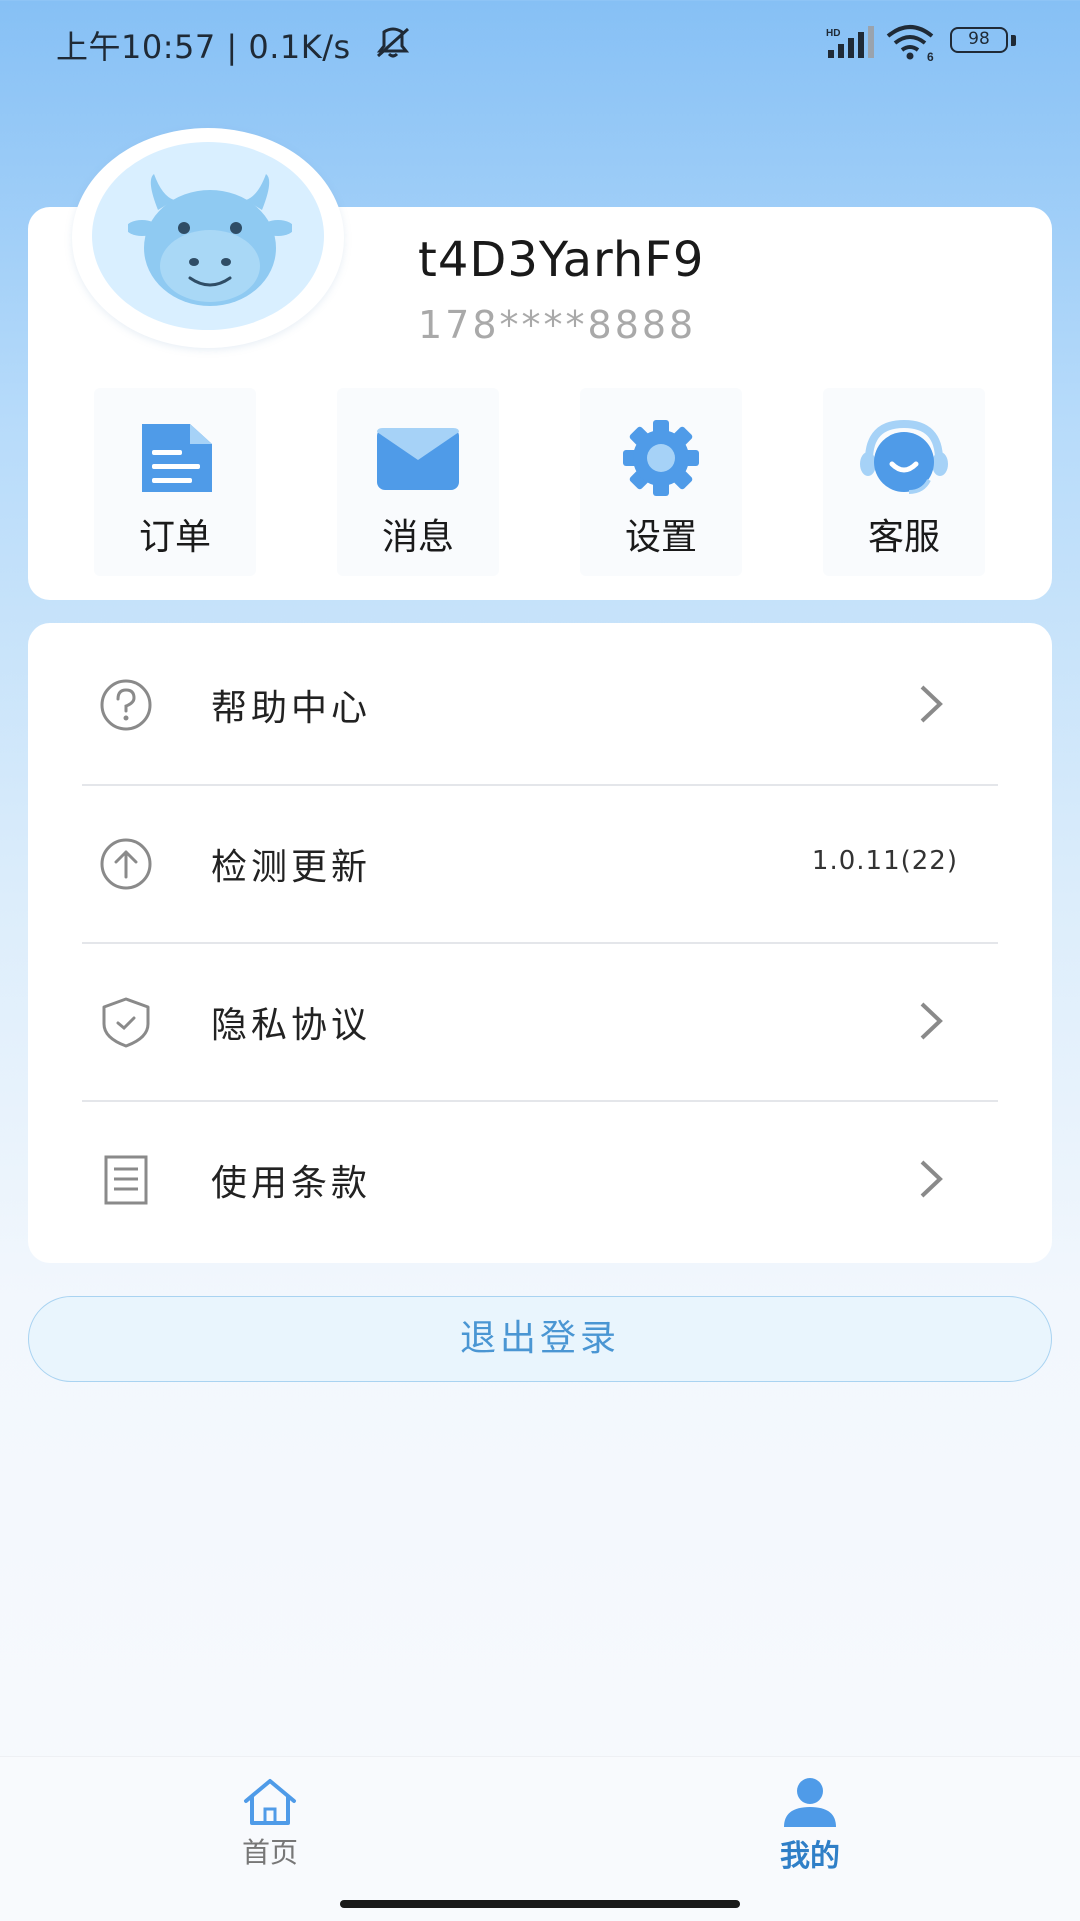  I want to click on phone-number: 178****8888, so click(557, 325).